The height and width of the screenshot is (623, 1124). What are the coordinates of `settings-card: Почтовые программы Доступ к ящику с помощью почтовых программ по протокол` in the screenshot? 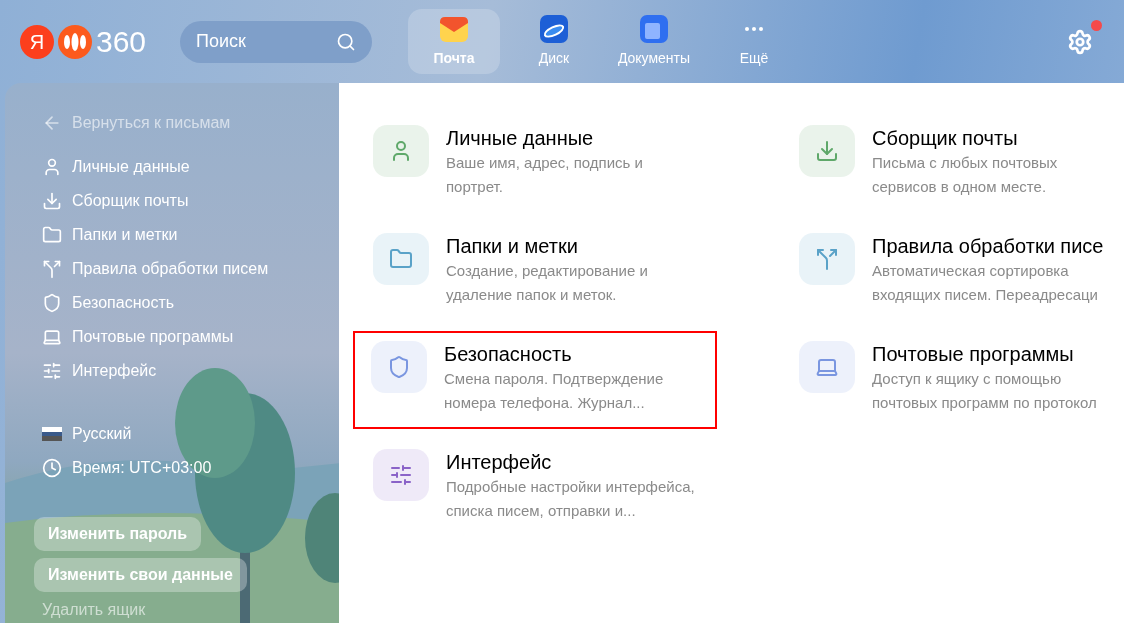 It's located at (952, 380).